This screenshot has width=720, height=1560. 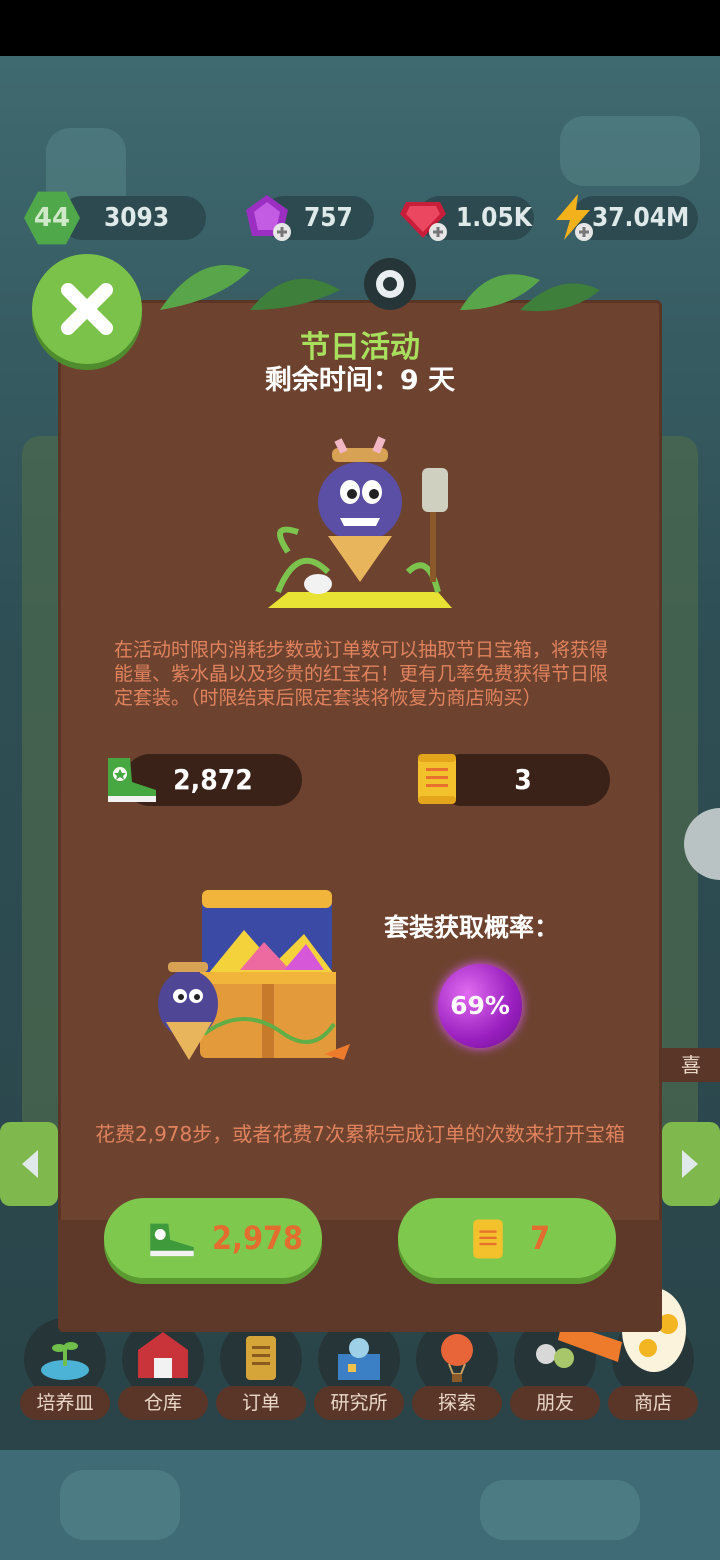 I want to click on nav-label: 探索, so click(x=457, y=1403).